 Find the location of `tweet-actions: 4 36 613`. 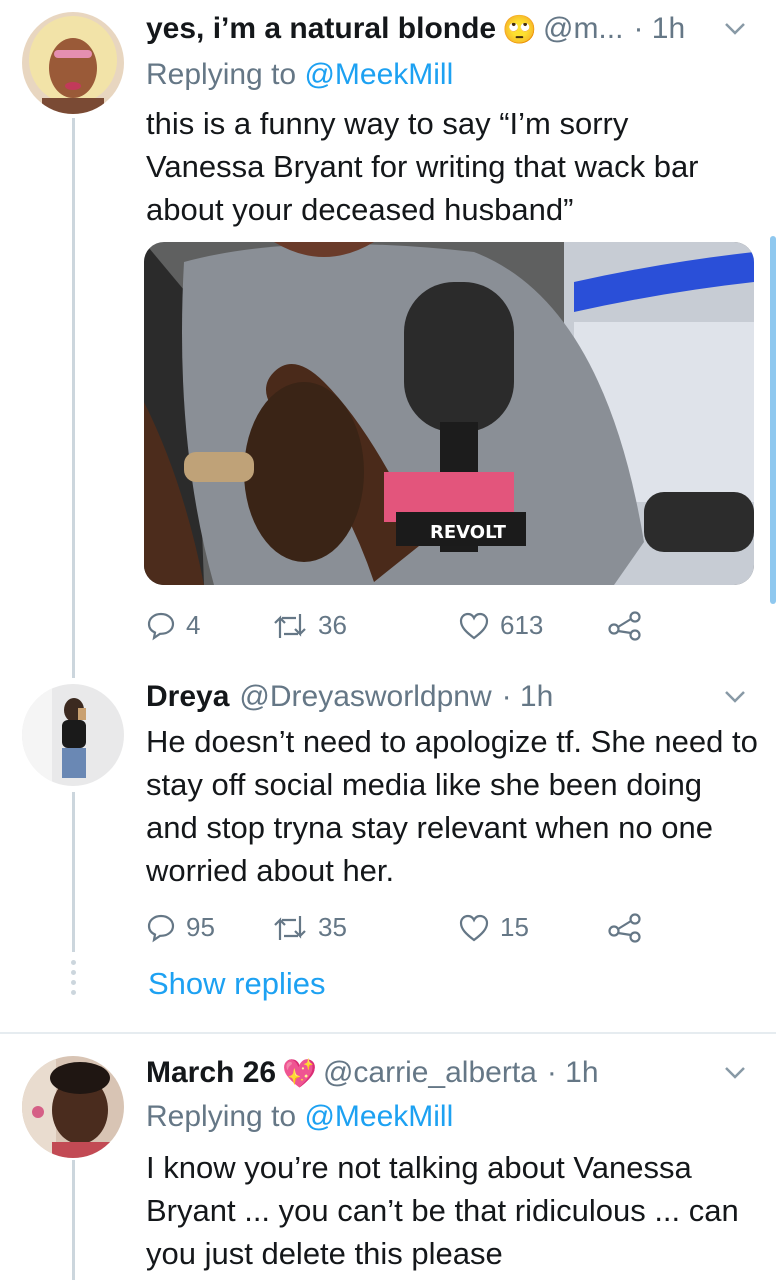

tweet-actions: 4 36 613 is located at coordinates (394, 625).